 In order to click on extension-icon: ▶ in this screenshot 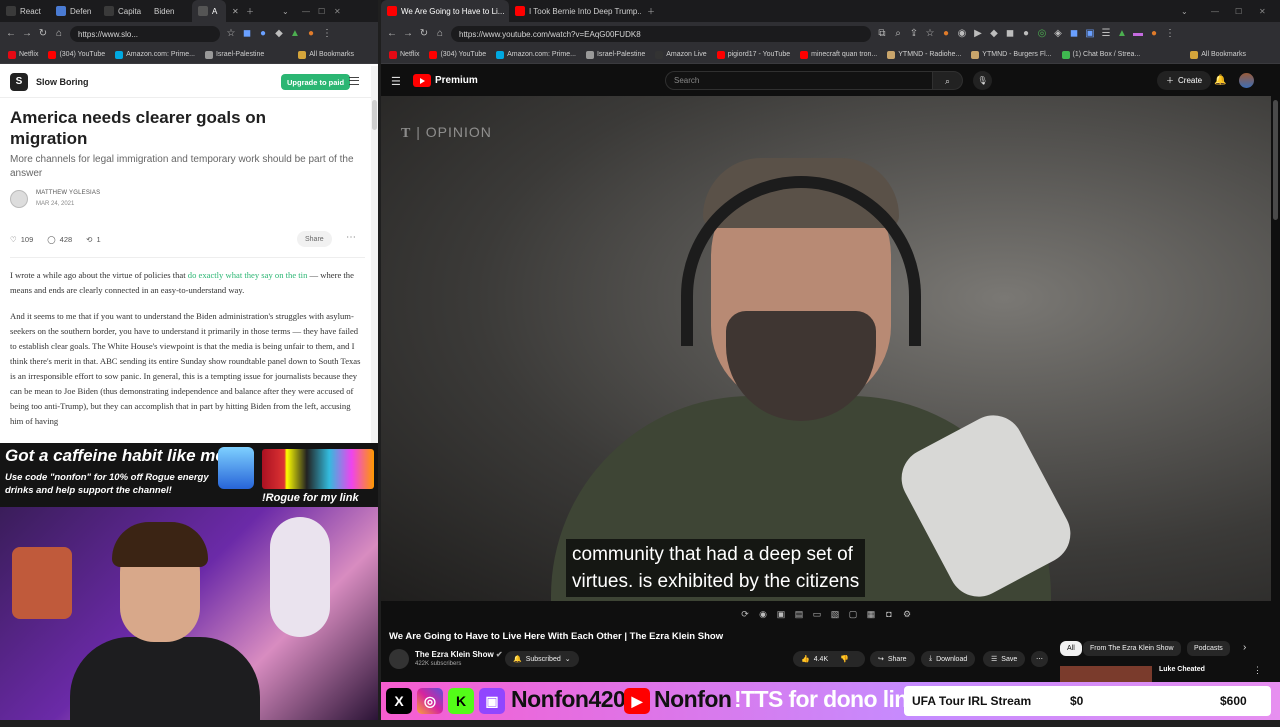, I will do `click(978, 34)`.